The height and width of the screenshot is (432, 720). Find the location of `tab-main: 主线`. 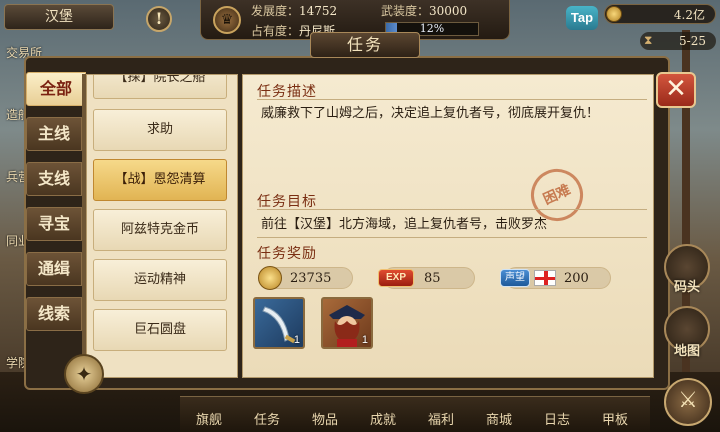

tab-main: 主线 is located at coordinates (54, 134).